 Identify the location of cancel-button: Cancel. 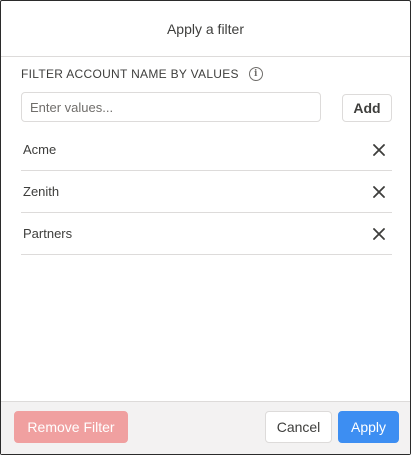
(298, 427).